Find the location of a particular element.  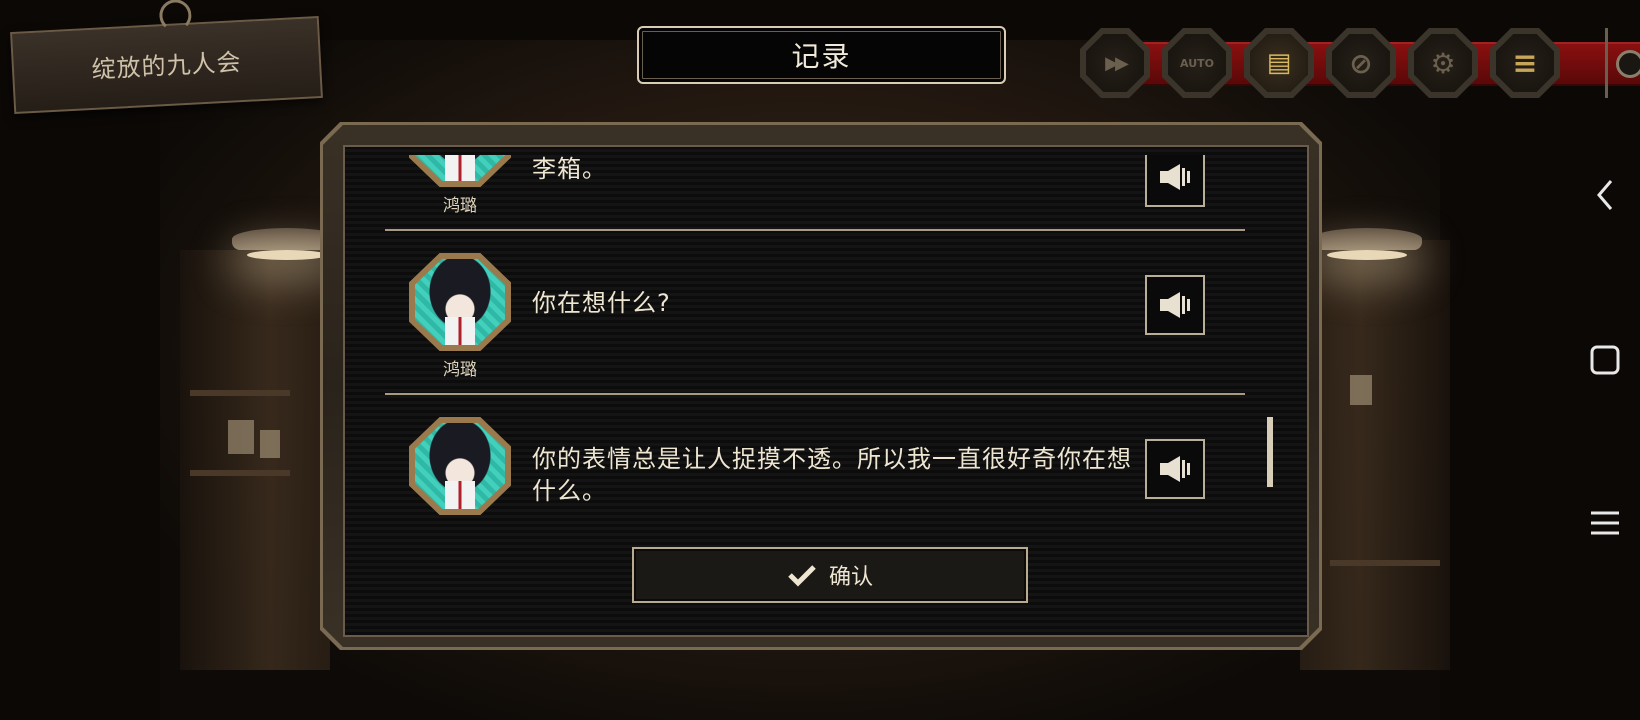

log-entry: 鸿璐 你在想什么? is located at coordinates (805, 313).